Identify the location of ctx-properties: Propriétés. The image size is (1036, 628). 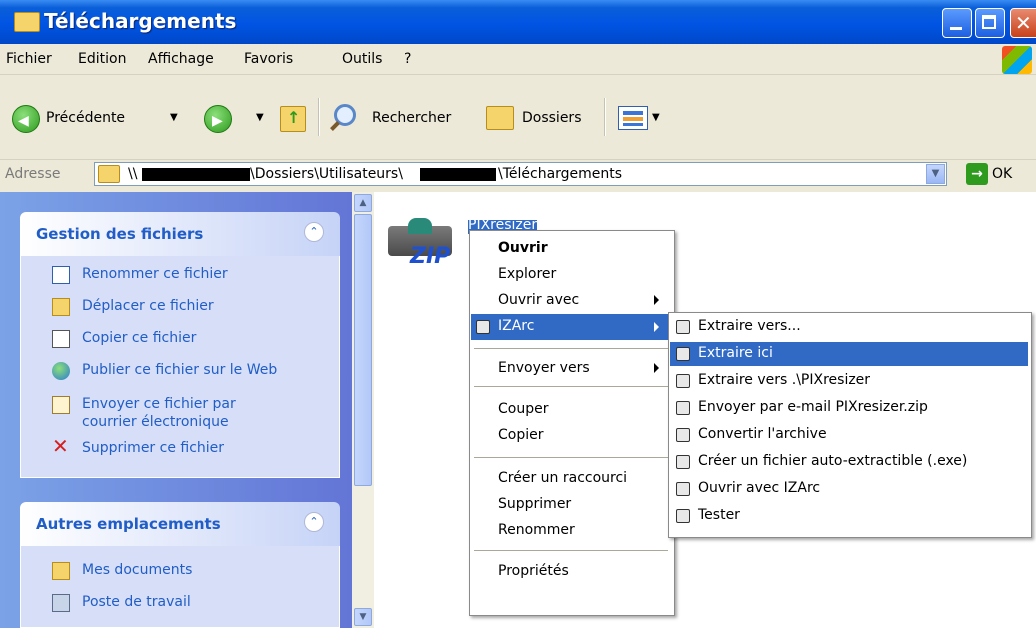
(533, 571).